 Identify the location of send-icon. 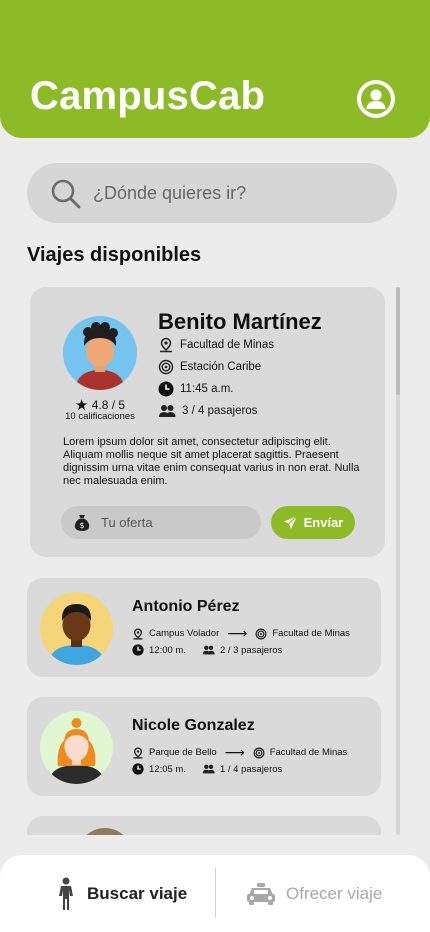
(290, 522).